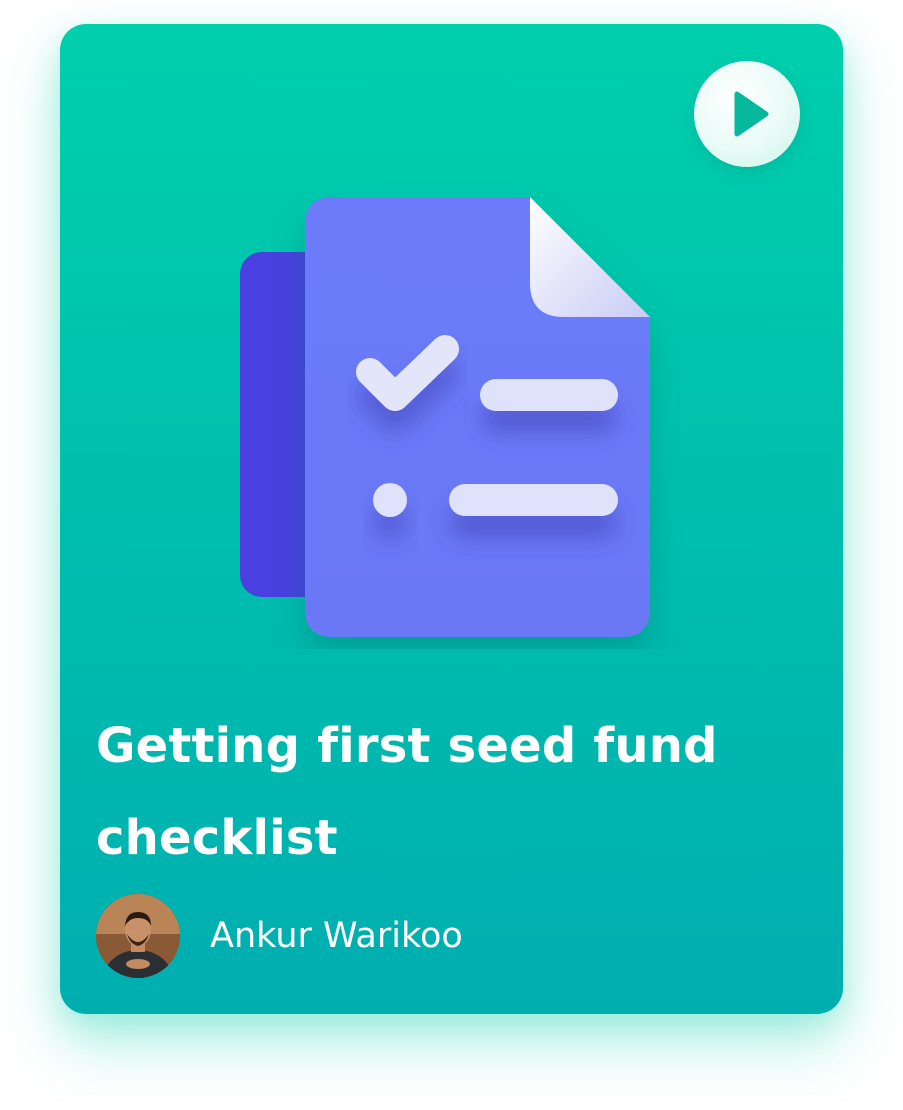  I want to click on author-row: Ankur Warikoo, so click(279, 936).